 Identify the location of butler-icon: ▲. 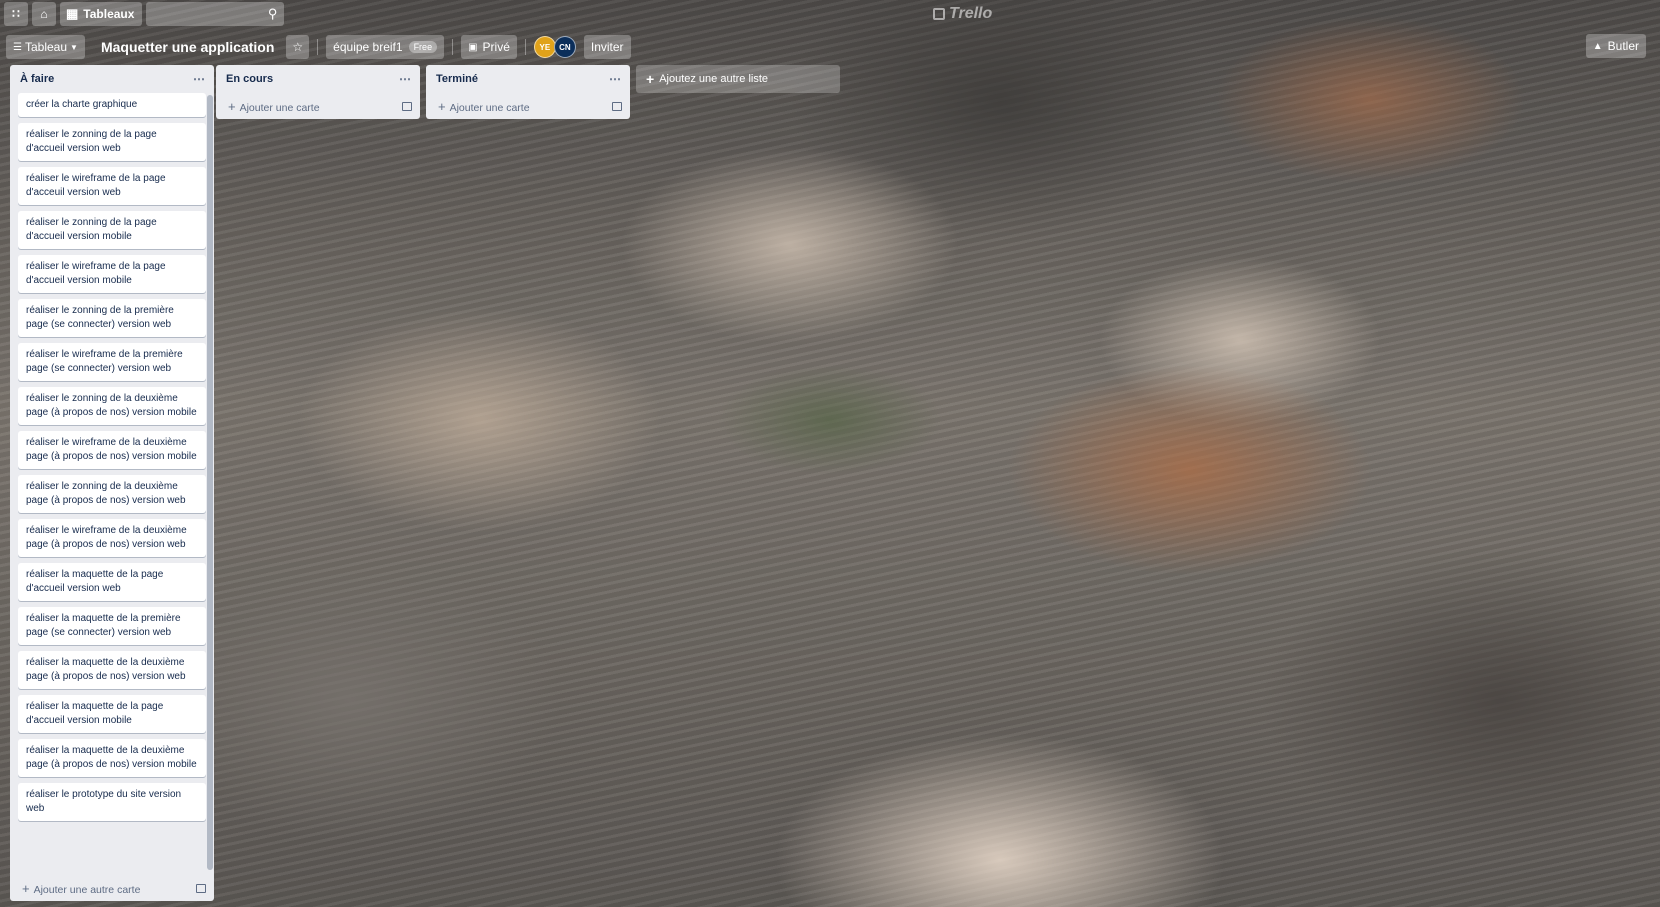
(1597, 46).